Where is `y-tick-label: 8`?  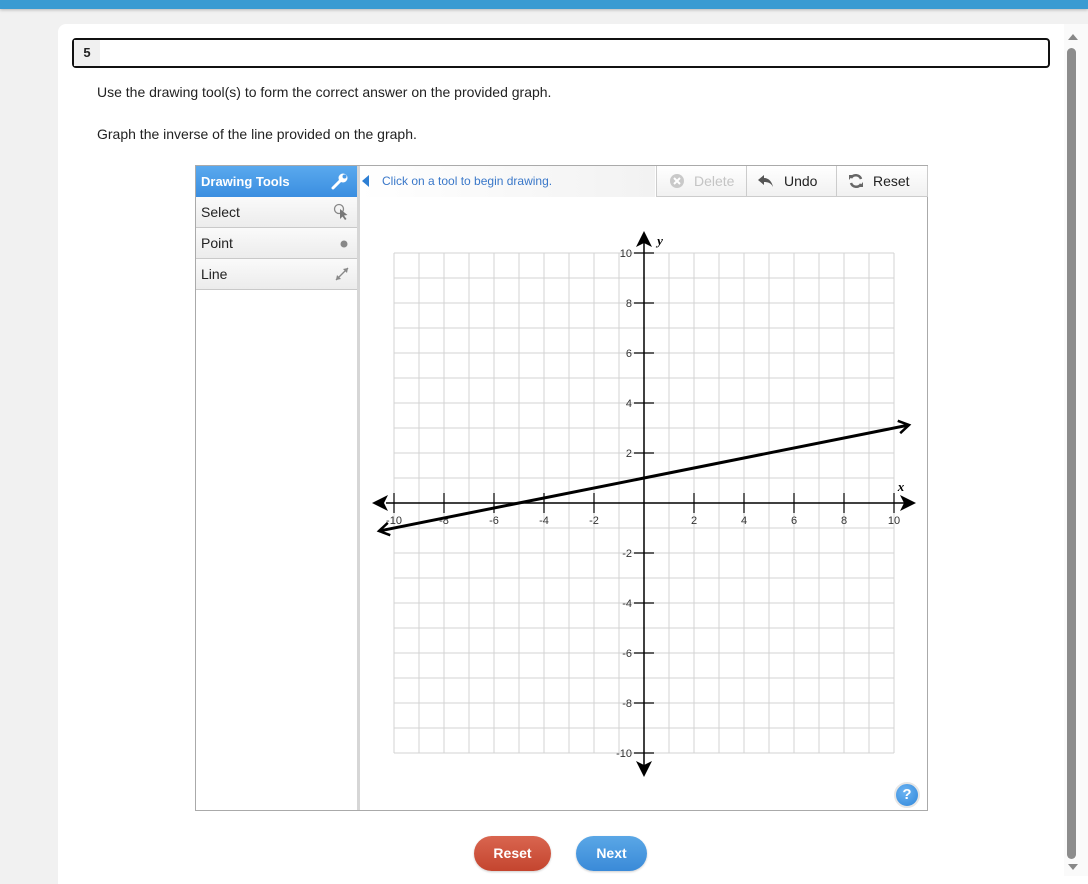
y-tick-label: 8 is located at coordinates (629, 304).